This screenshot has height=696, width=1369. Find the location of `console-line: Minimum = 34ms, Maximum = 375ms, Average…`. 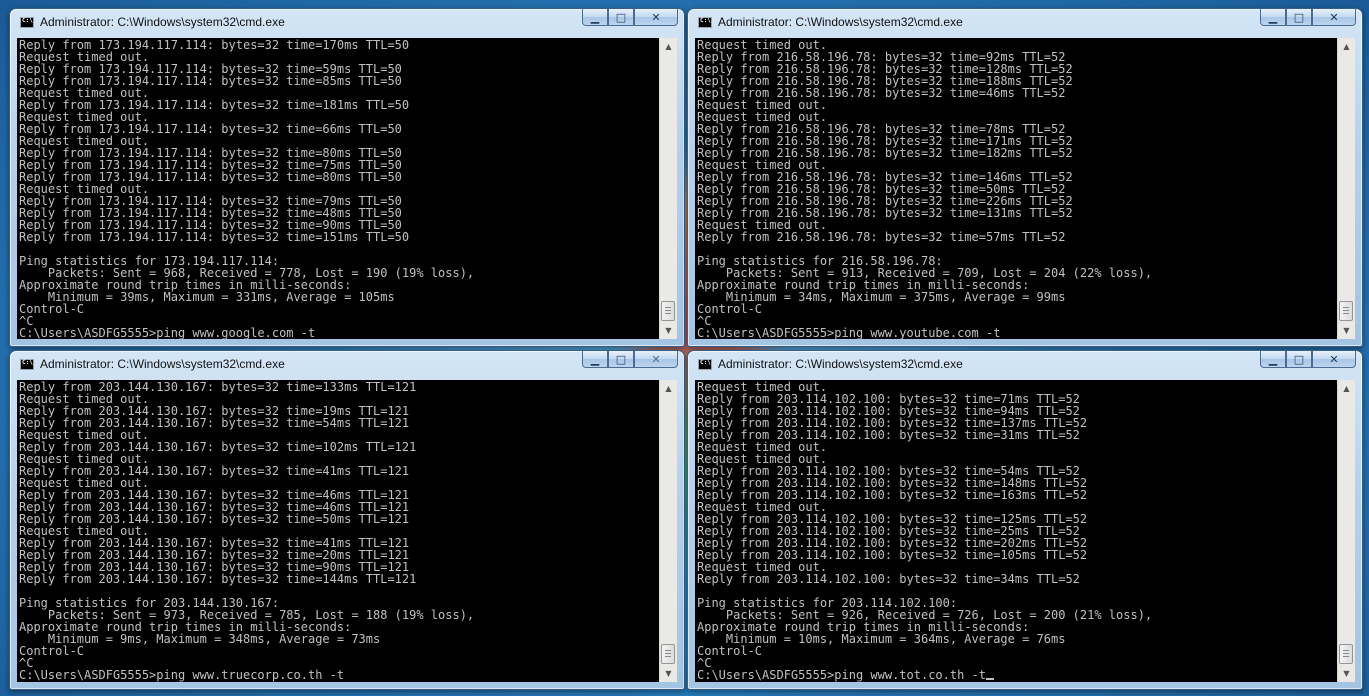

console-line: Minimum = 34ms, Maximum = 375ms, Average… is located at coordinates (881, 297).